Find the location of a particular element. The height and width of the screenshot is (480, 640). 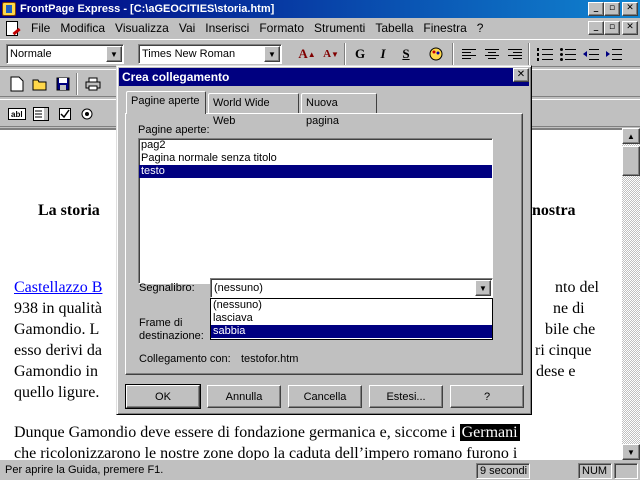

doc-minimize-button: _ is located at coordinates (596, 28).